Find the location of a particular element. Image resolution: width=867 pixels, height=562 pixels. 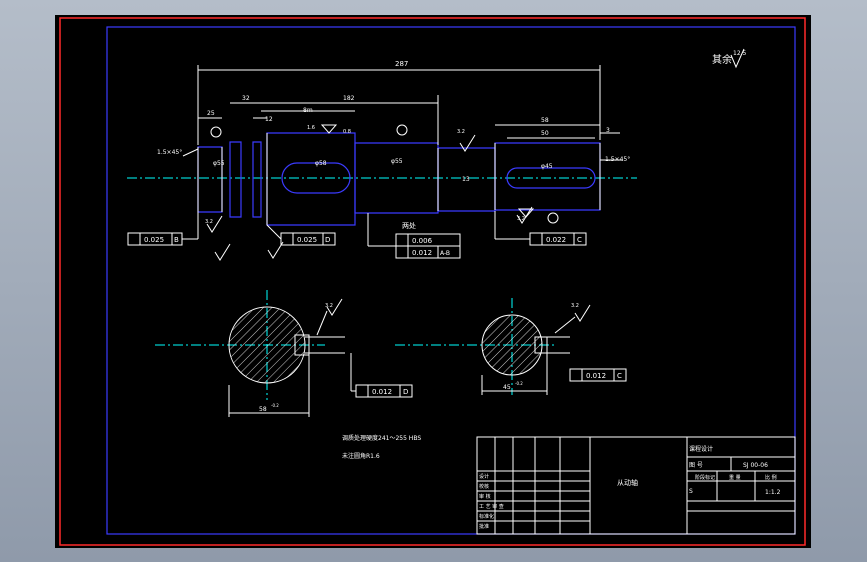

tb-row-5: 批准 is located at coordinates (484, 526).